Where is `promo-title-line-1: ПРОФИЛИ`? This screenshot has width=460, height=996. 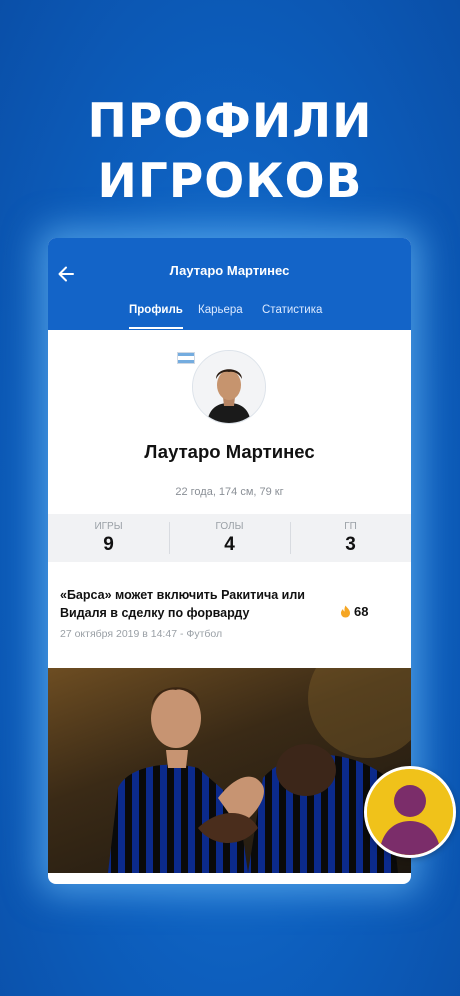
promo-title-line-1: ПРОФИЛИ is located at coordinates (230, 121).